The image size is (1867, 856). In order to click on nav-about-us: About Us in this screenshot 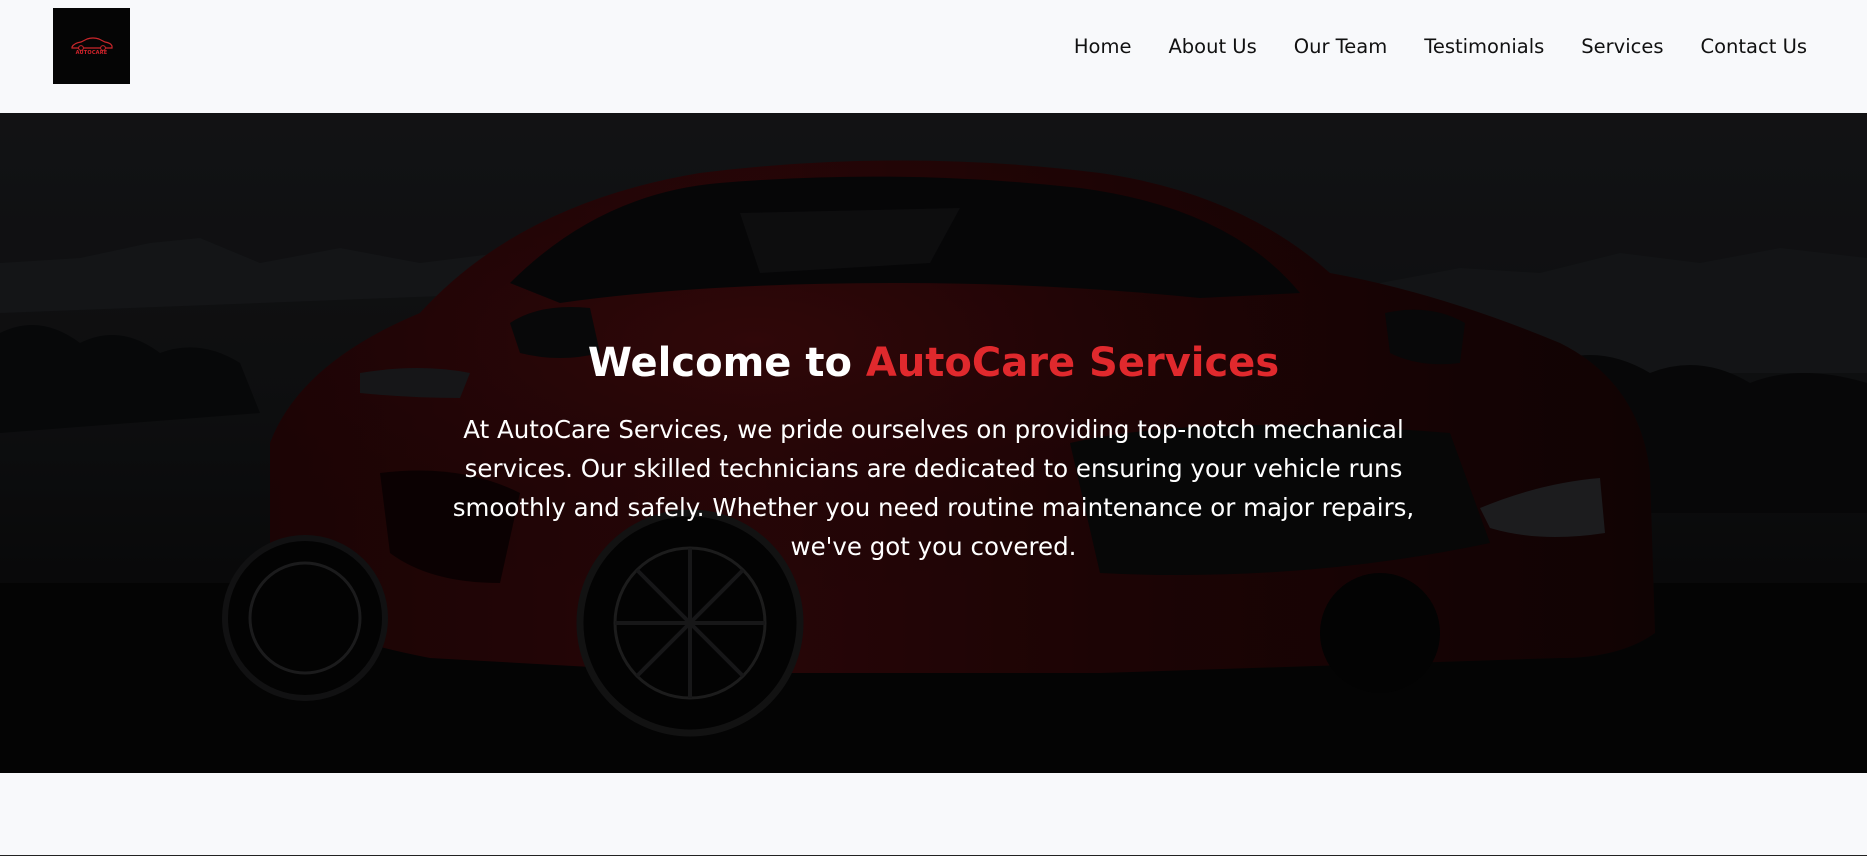, I will do `click(1212, 47)`.